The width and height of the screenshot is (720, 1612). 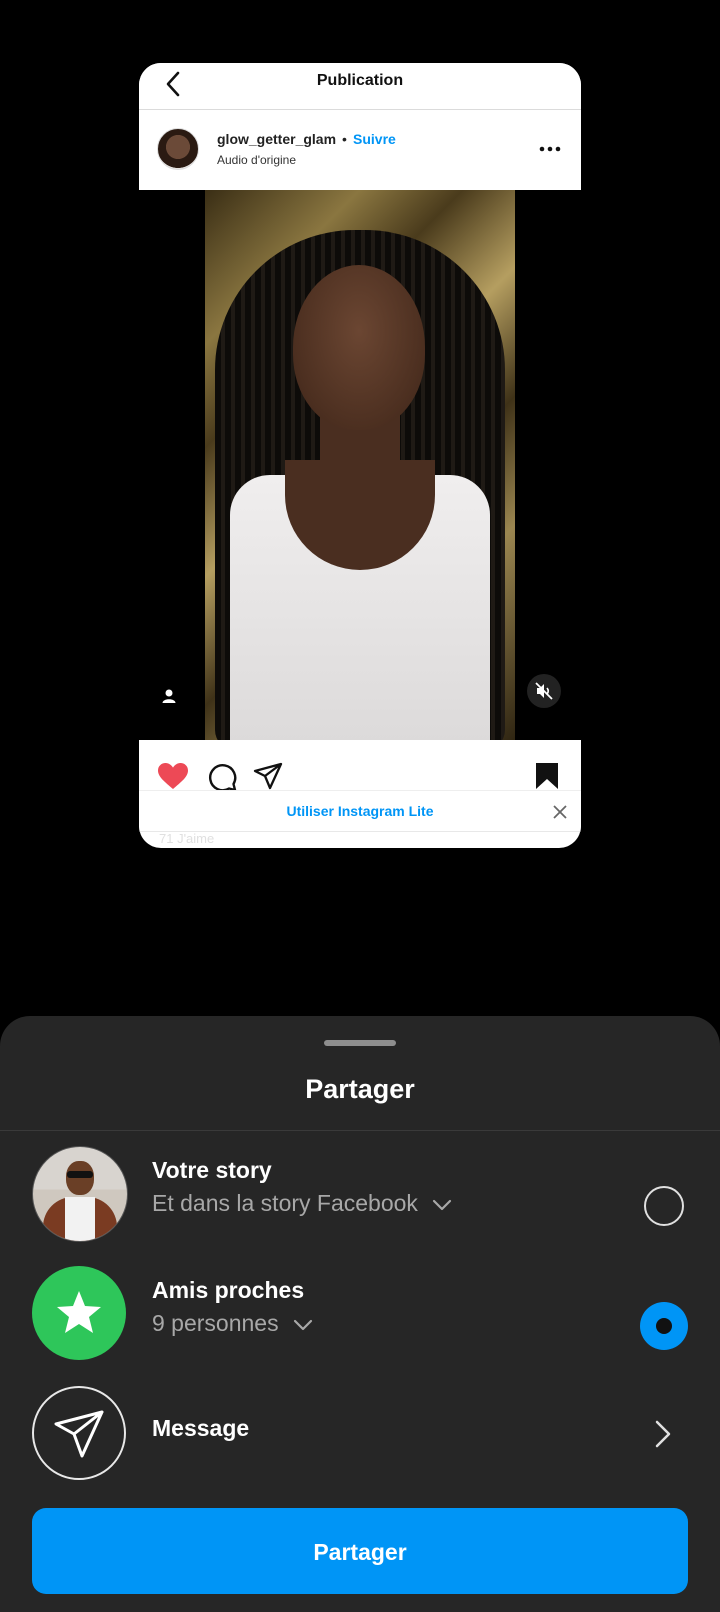 I want to click on option-title: Amis proches, so click(x=228, y=1290).